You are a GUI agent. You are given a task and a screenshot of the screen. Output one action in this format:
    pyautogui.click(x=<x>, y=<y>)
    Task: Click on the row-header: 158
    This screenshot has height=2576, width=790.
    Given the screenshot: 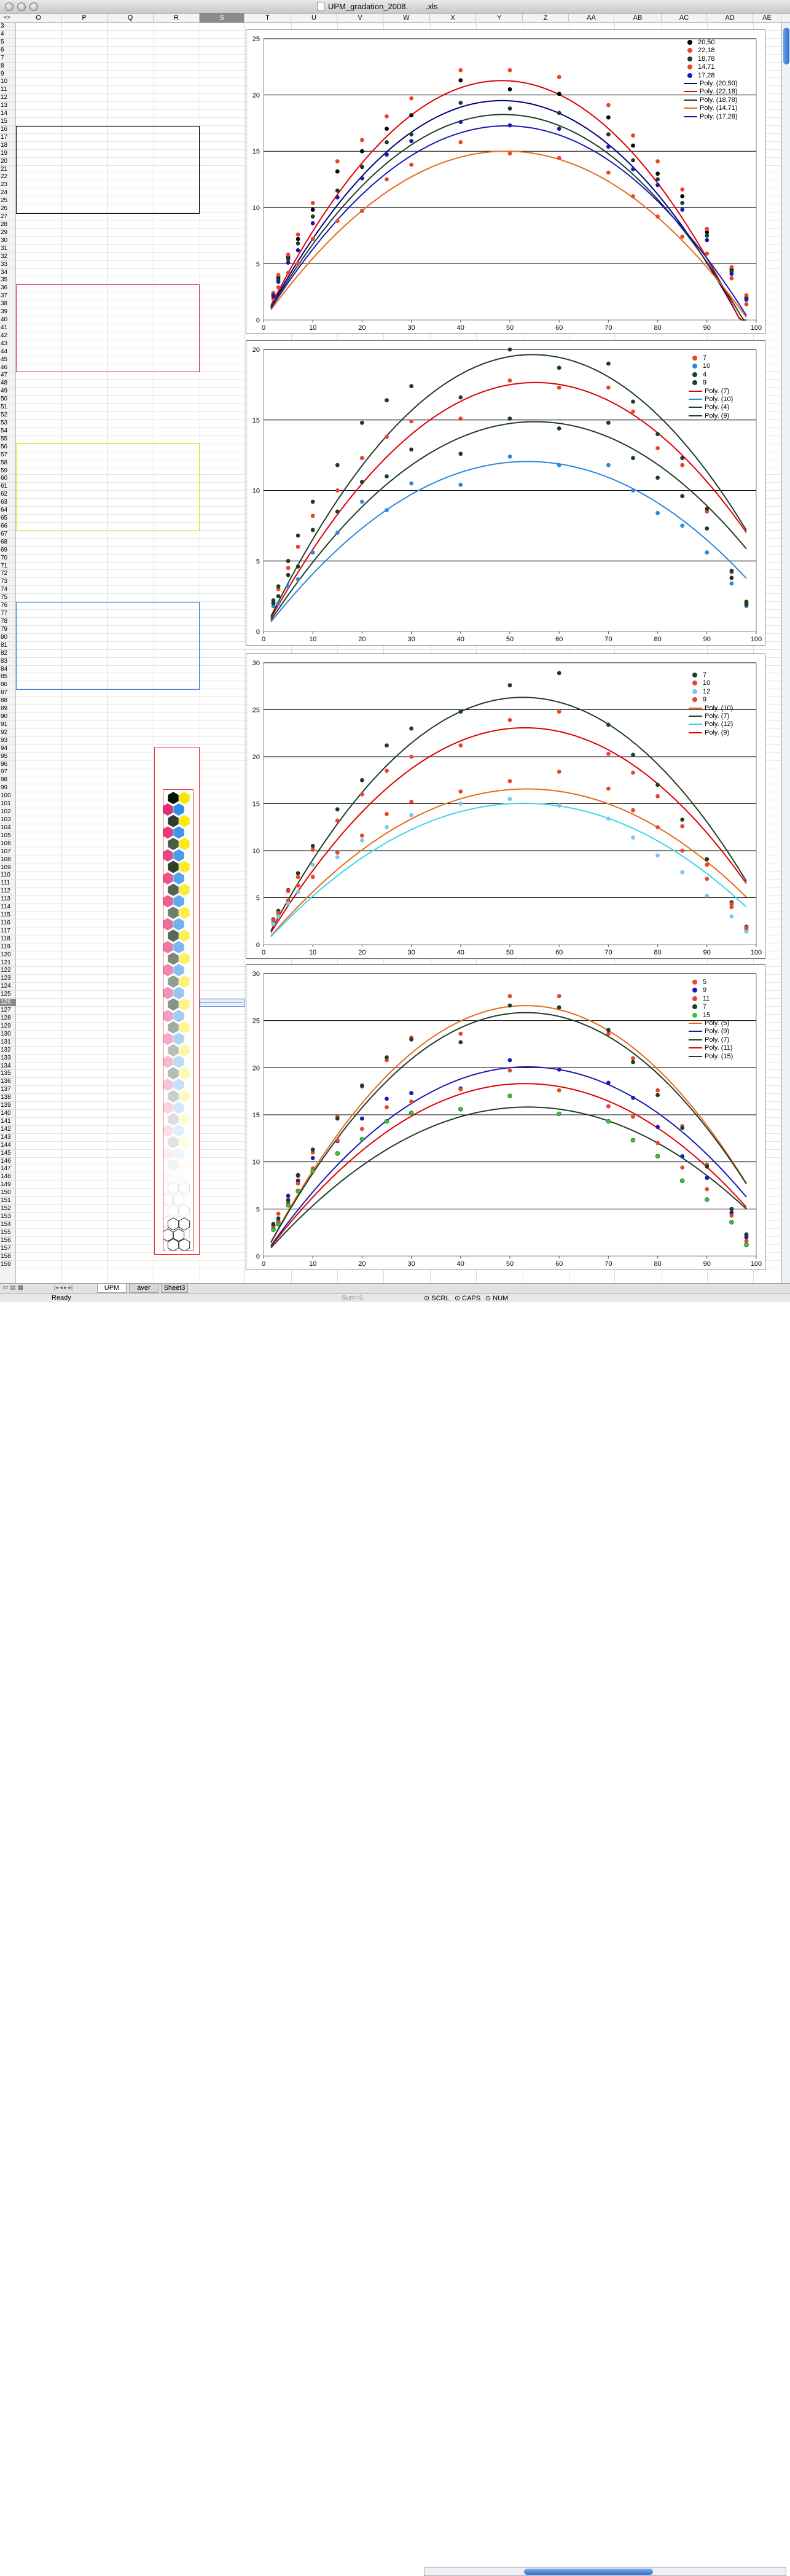 What is the action you would take?
    pyautogui.click(x=8, y=1257)
    